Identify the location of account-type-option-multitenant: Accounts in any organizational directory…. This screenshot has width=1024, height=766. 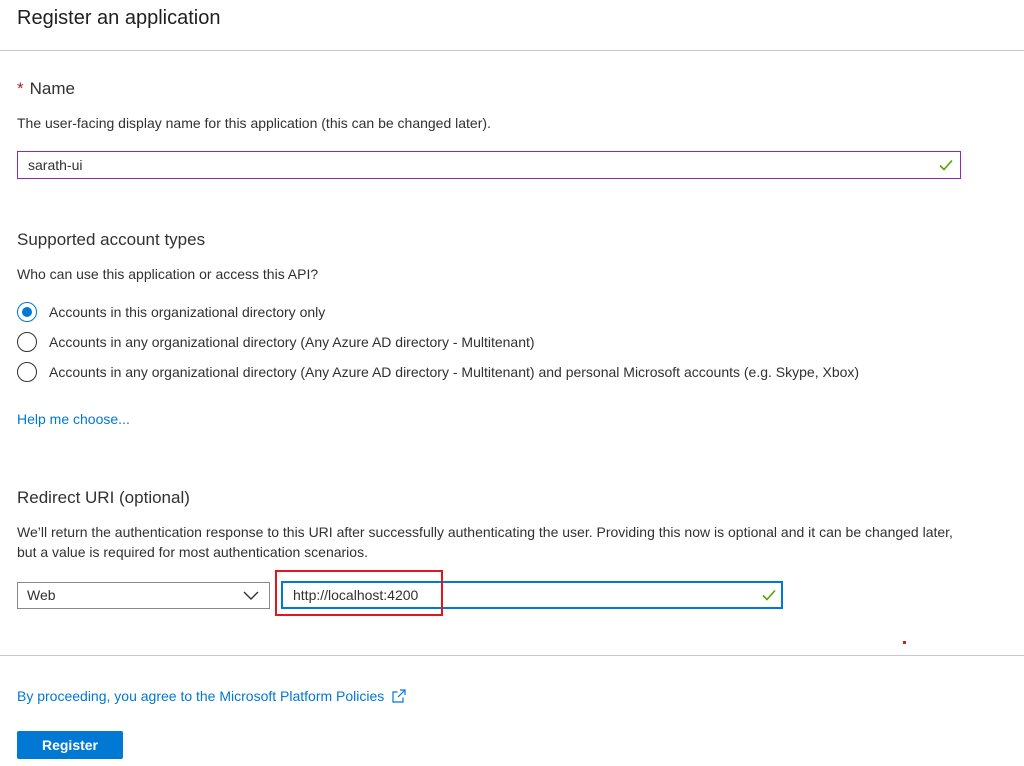
(276, 342).